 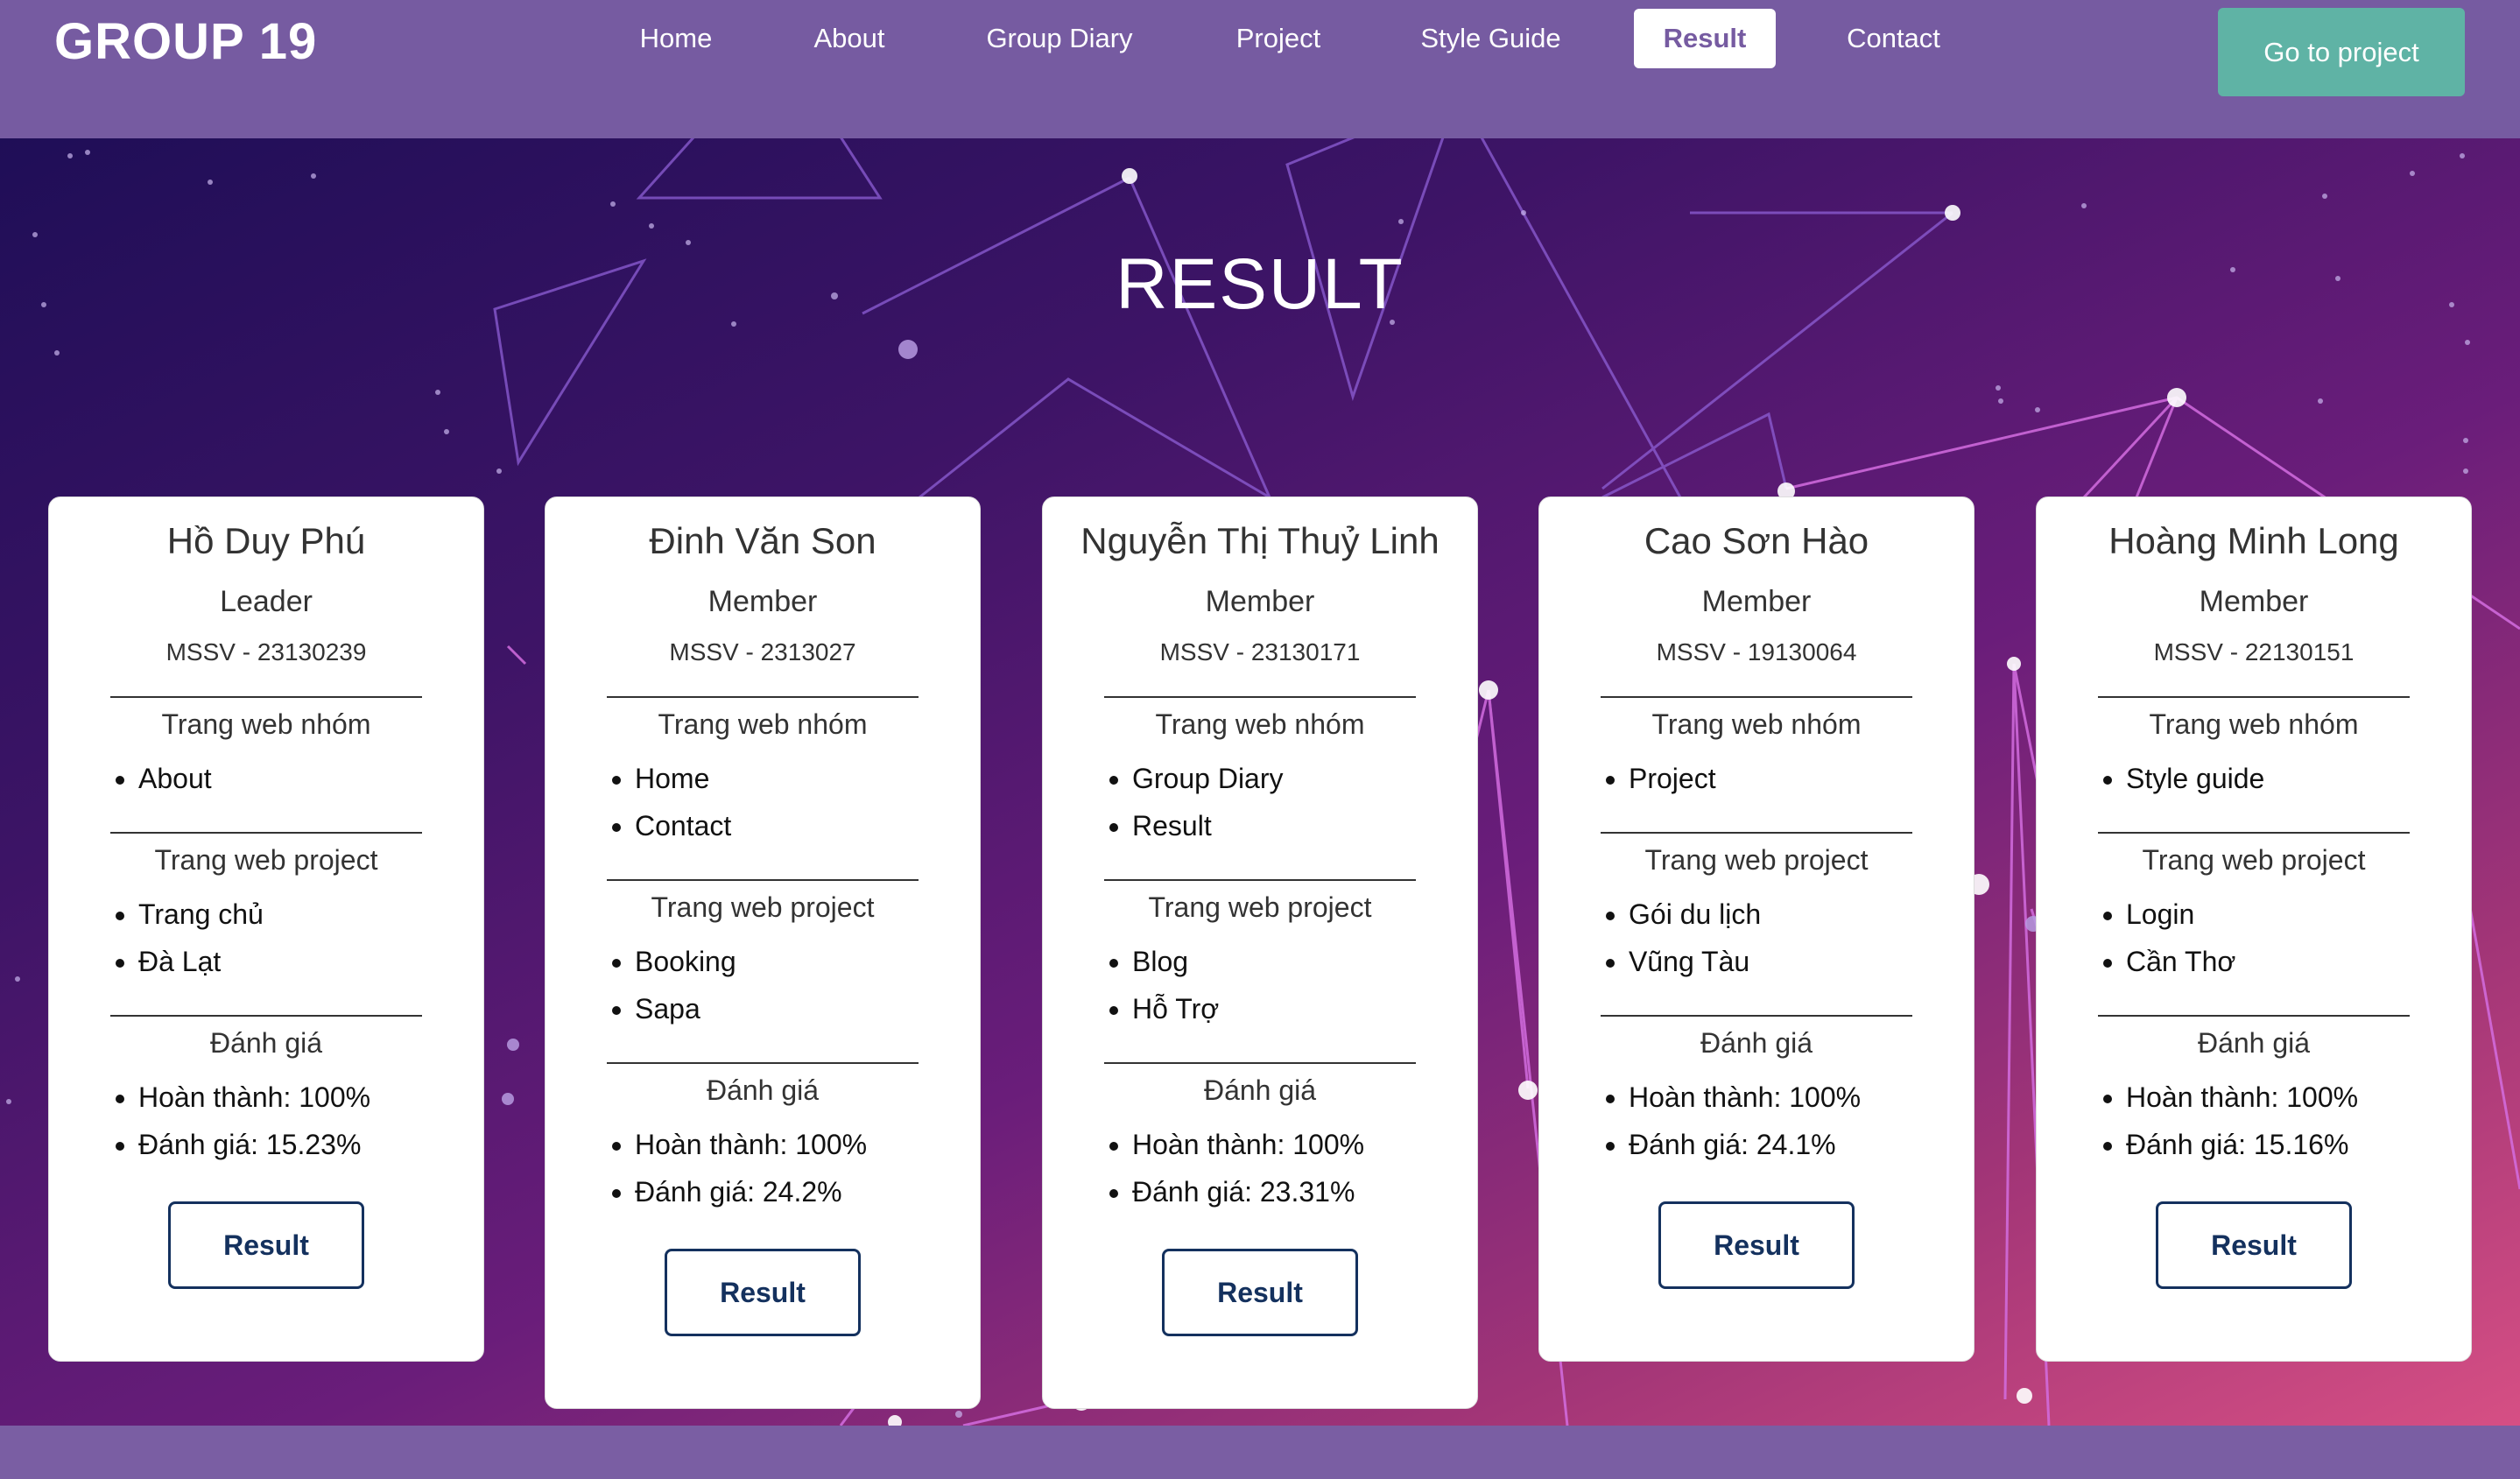 What do you see at coordinates (777, 961) in the screenshot?
I see `list-item: Booking` at bounding box center [777, 961].